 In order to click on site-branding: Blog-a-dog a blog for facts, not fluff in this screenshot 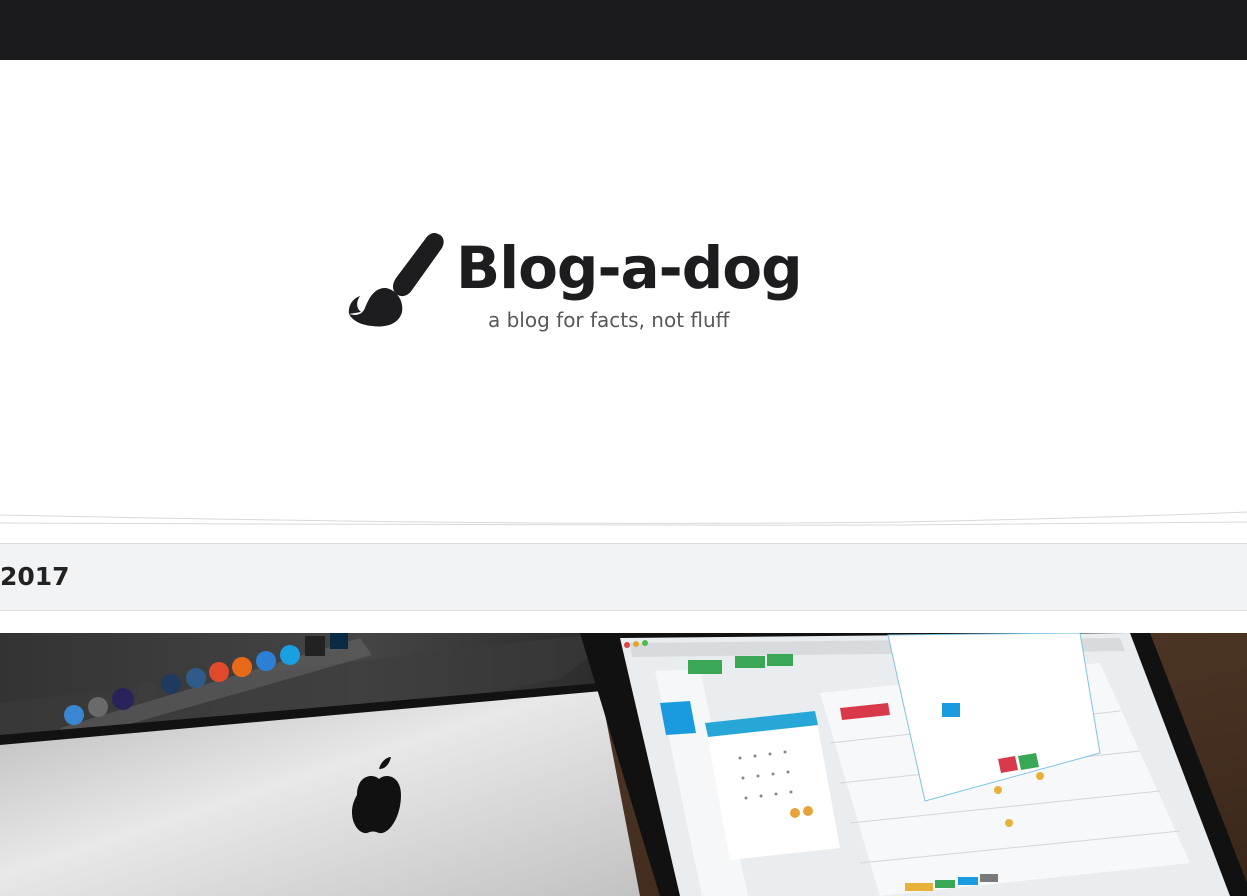, I will do `click(574, 283)`.